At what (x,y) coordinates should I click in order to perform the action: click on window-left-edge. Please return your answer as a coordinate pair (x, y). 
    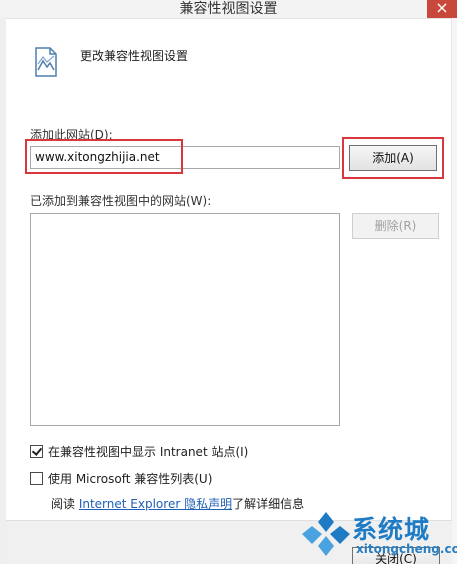
    Looking at the image, I should click on (3, 291).